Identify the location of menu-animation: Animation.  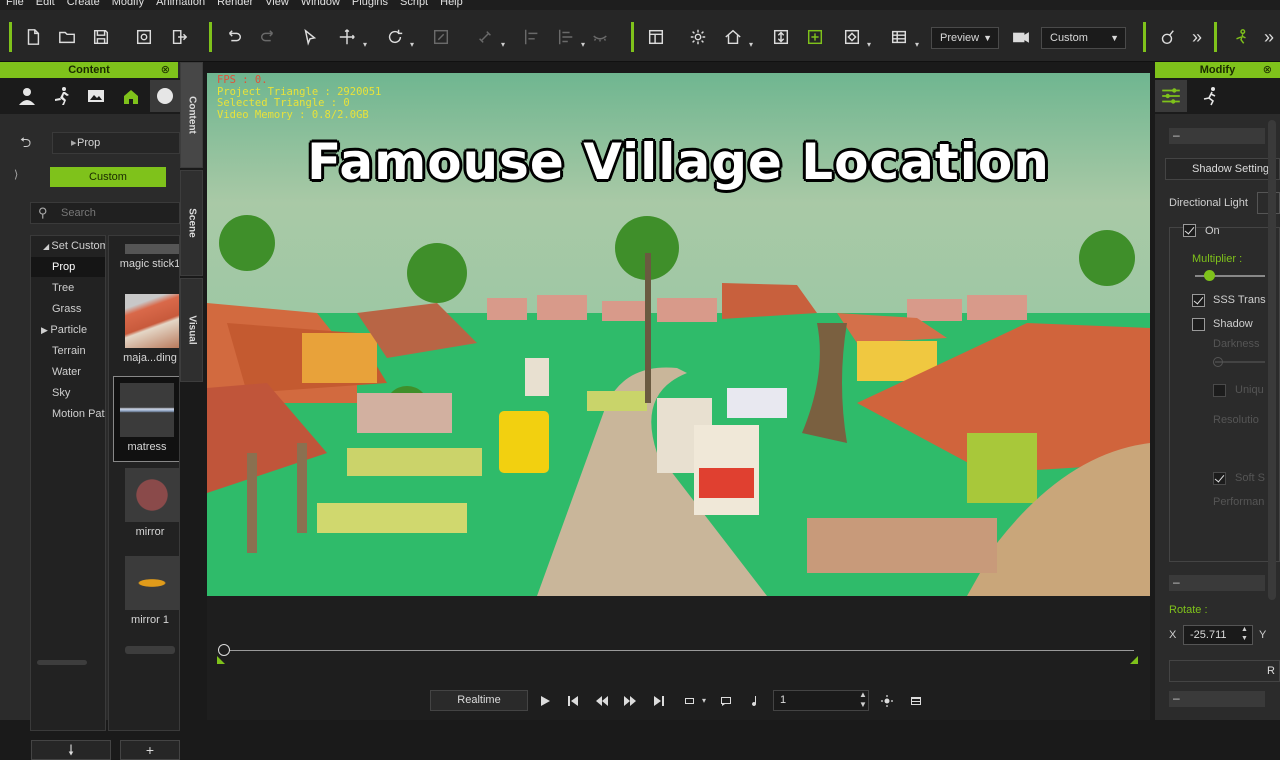
(180, 5).